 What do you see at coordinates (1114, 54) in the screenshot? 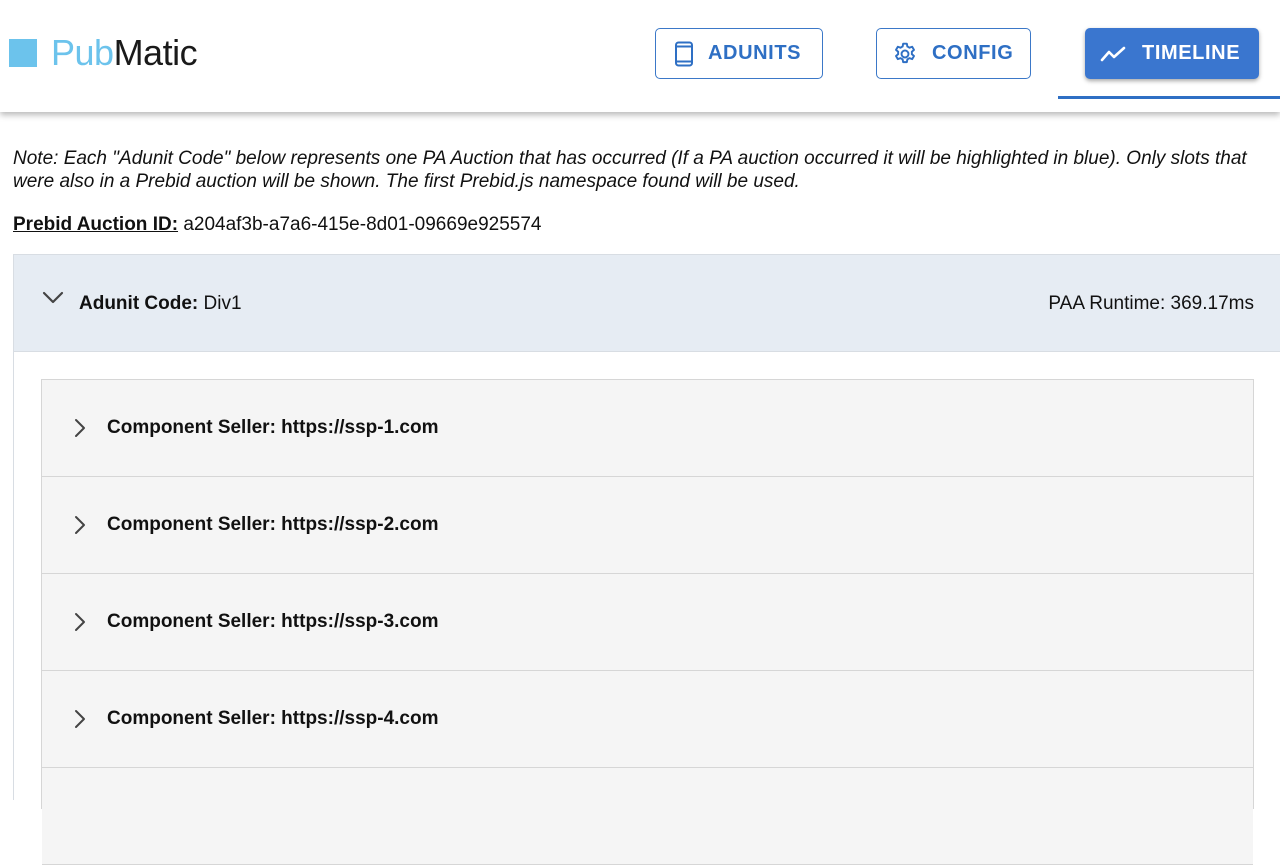
I see `trending-up-icon` at bounding box center [1114, 54].